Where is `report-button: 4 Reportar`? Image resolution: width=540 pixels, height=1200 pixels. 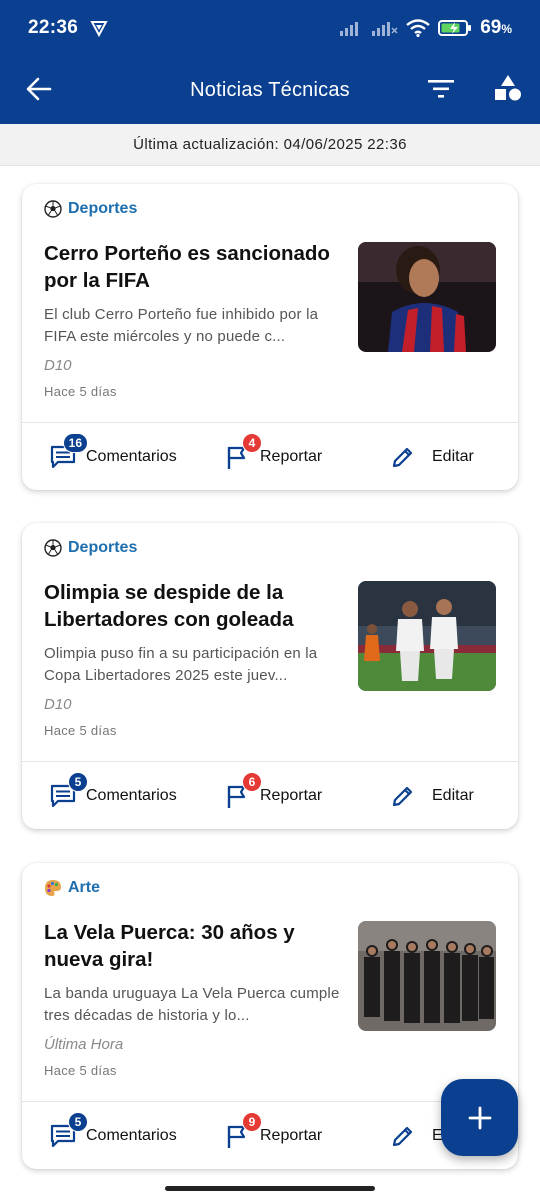
report-button: 4 Reportar is located at coordinates (272, 456).